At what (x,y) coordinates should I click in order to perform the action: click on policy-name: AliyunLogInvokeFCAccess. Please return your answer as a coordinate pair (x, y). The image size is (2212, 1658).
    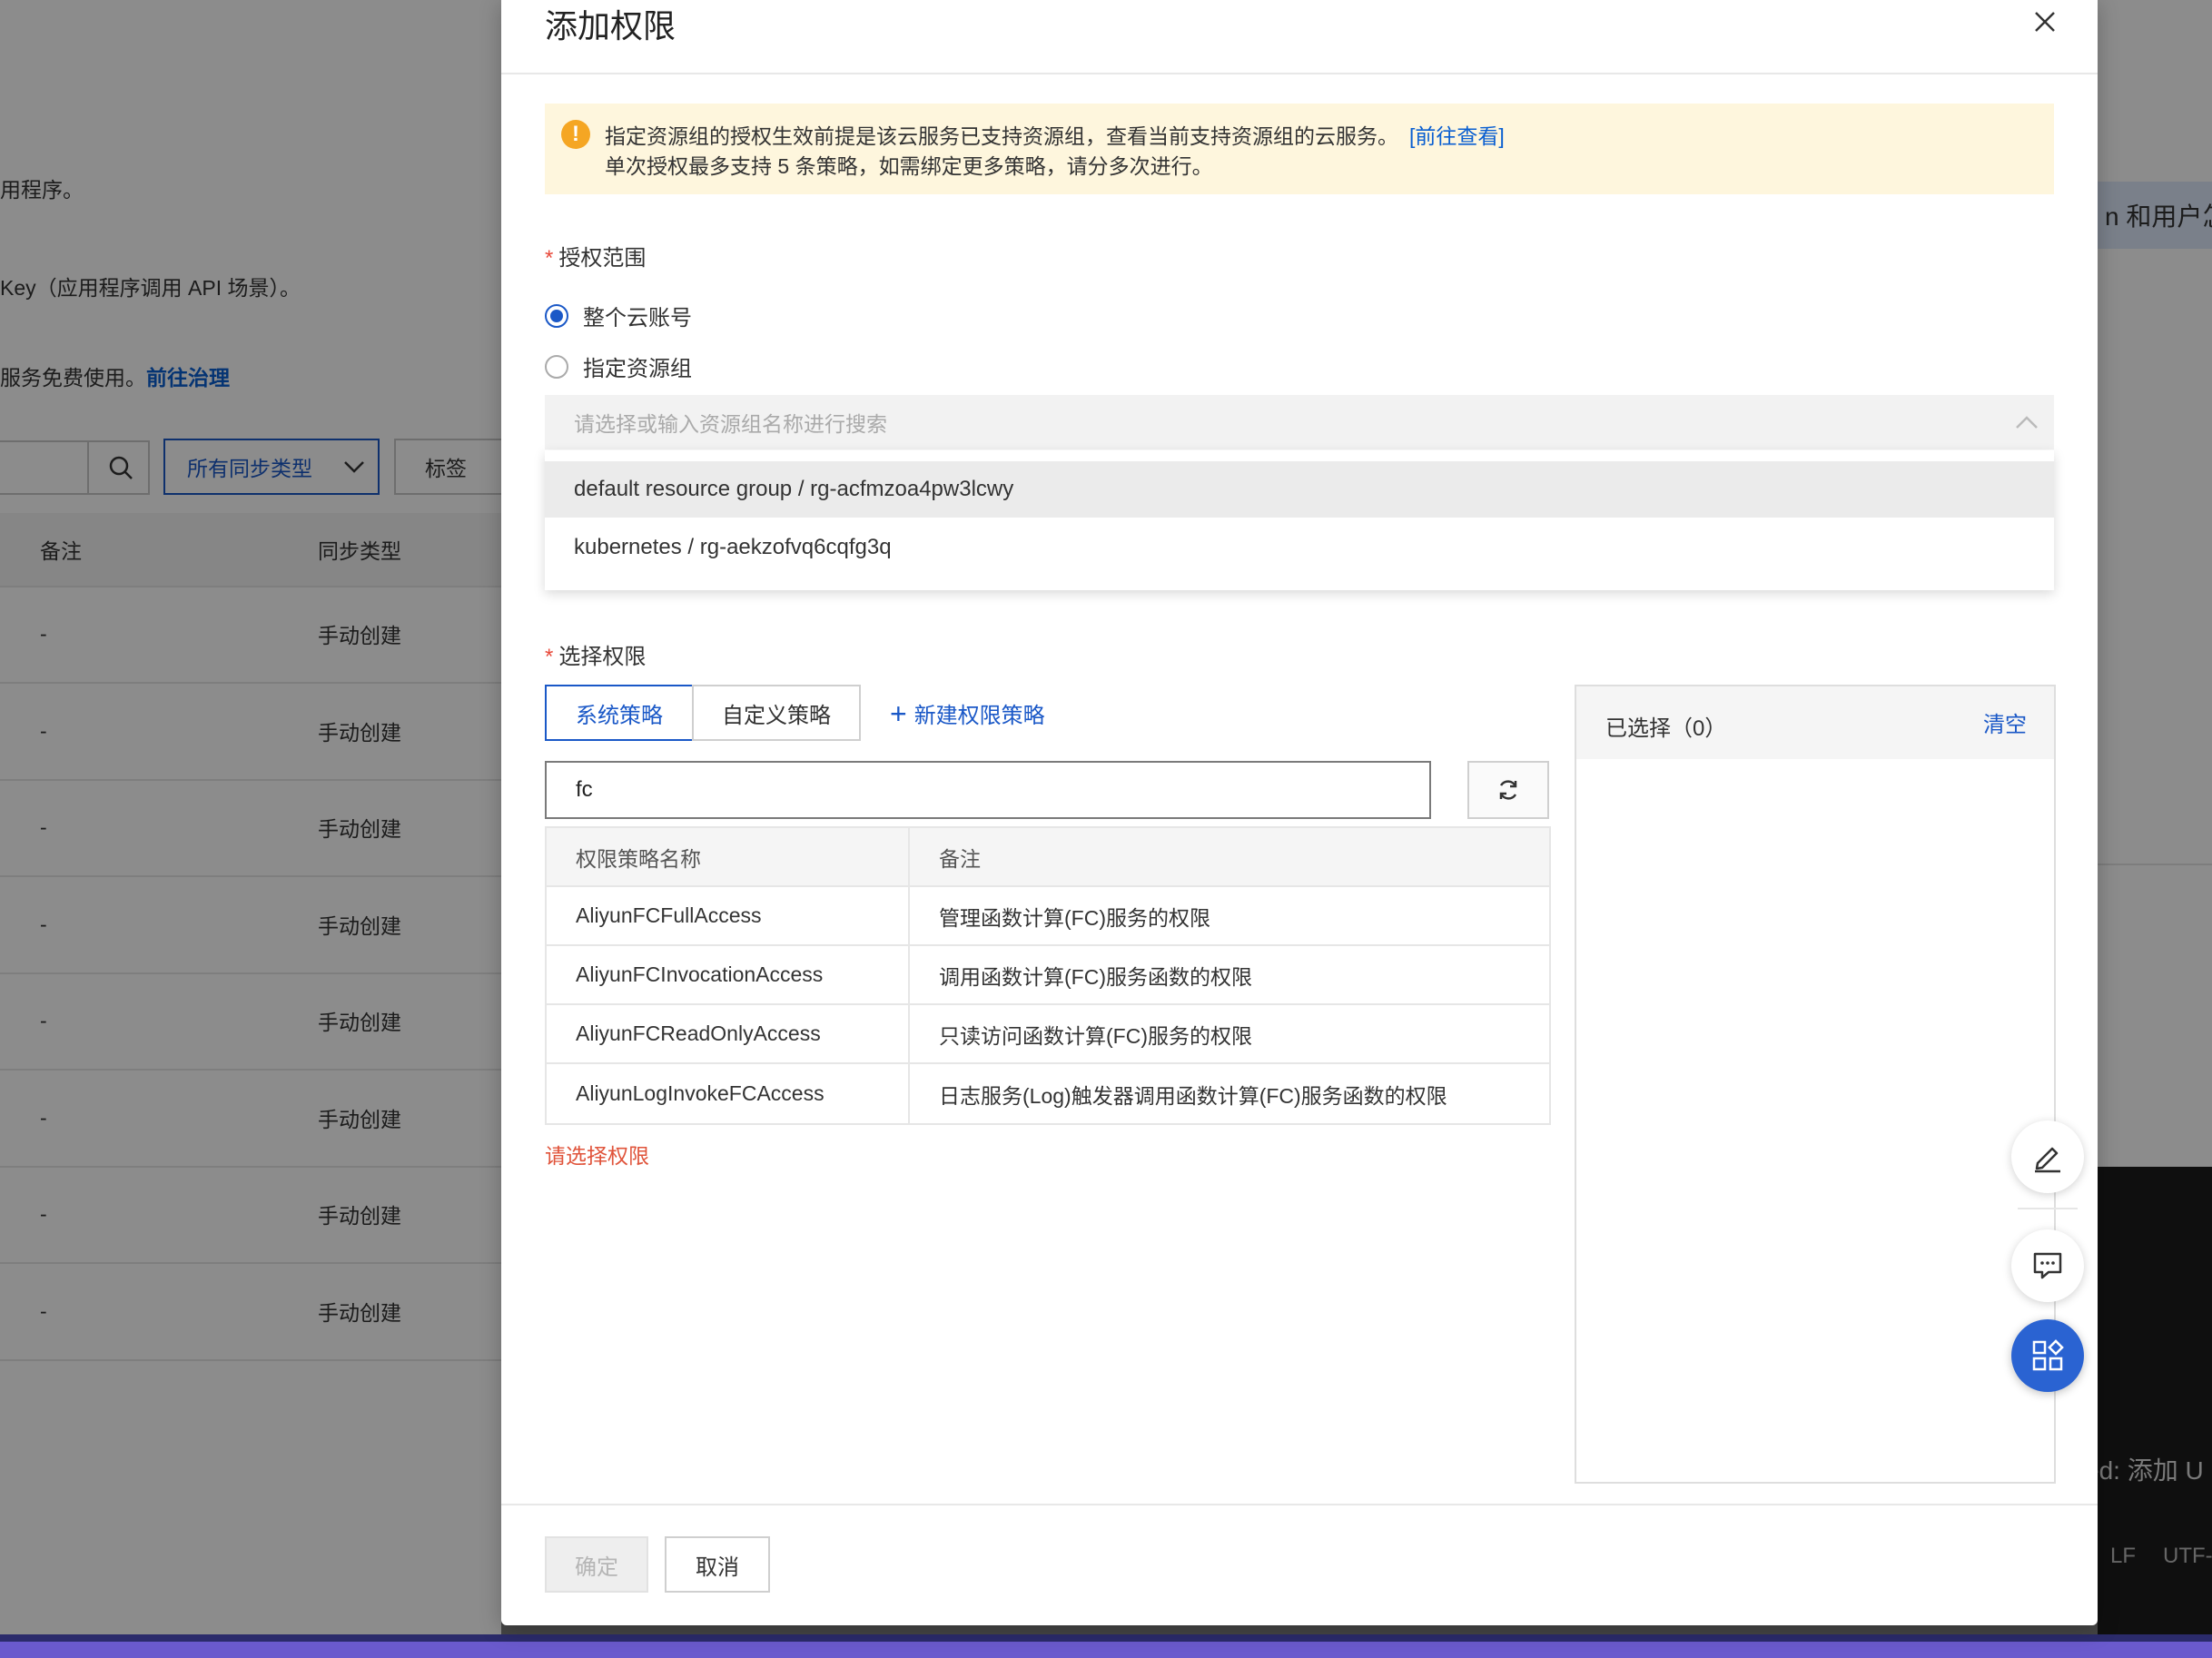
    Looking at the image, I should click on (729, 1093).